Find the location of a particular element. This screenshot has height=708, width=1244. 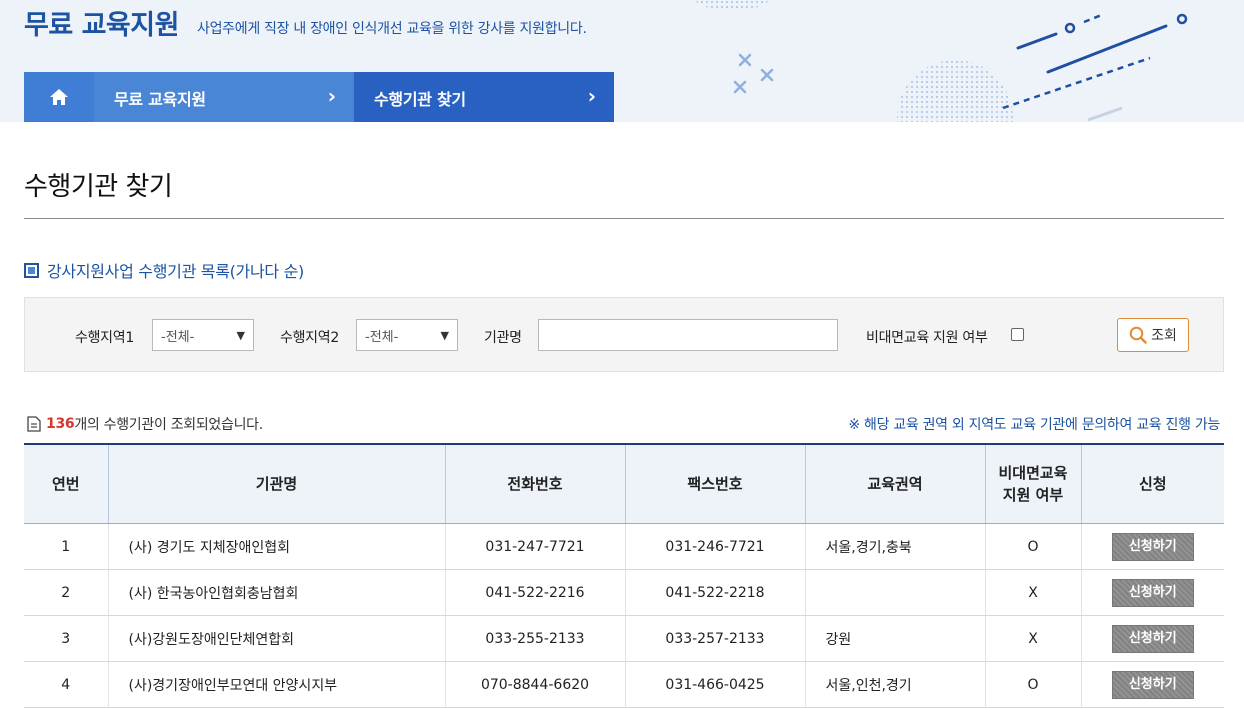

region2-value: -전체- is located at coordinates (382, 337).